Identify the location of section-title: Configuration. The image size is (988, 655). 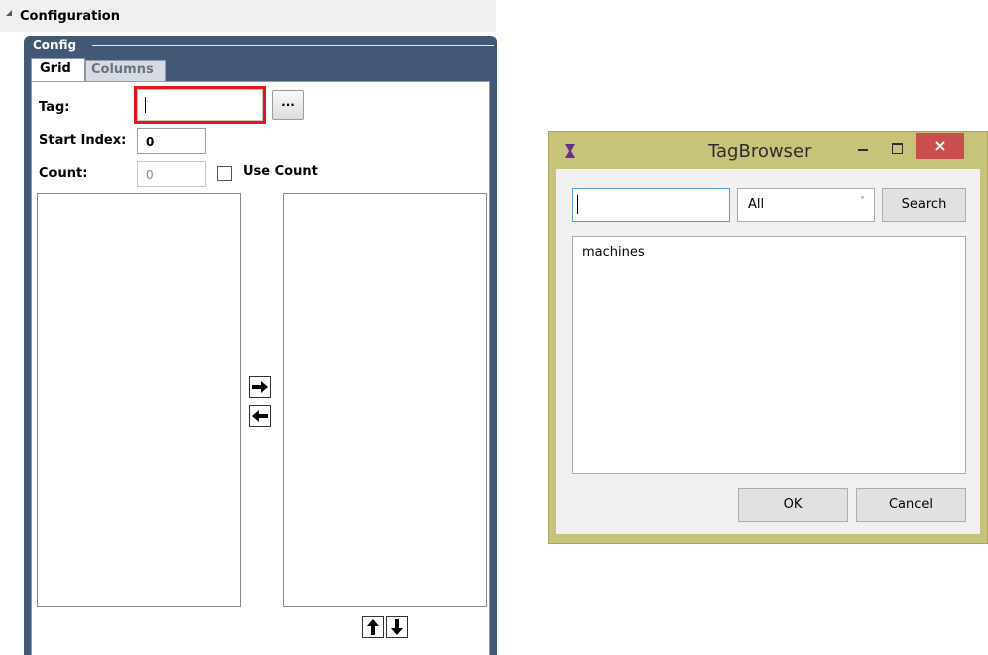
(70, 16).